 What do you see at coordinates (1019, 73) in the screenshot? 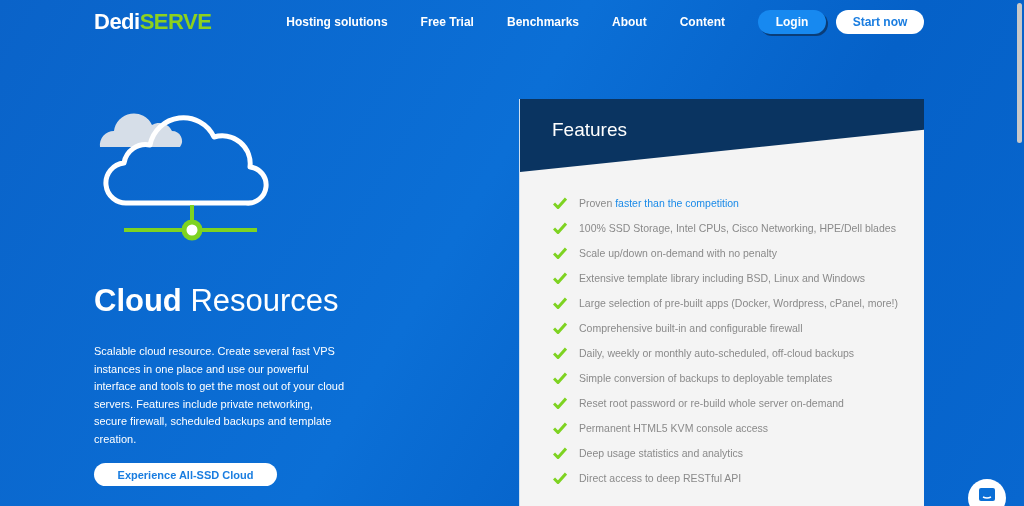
I see `scrollbar` at bounding box center [1019, 73].